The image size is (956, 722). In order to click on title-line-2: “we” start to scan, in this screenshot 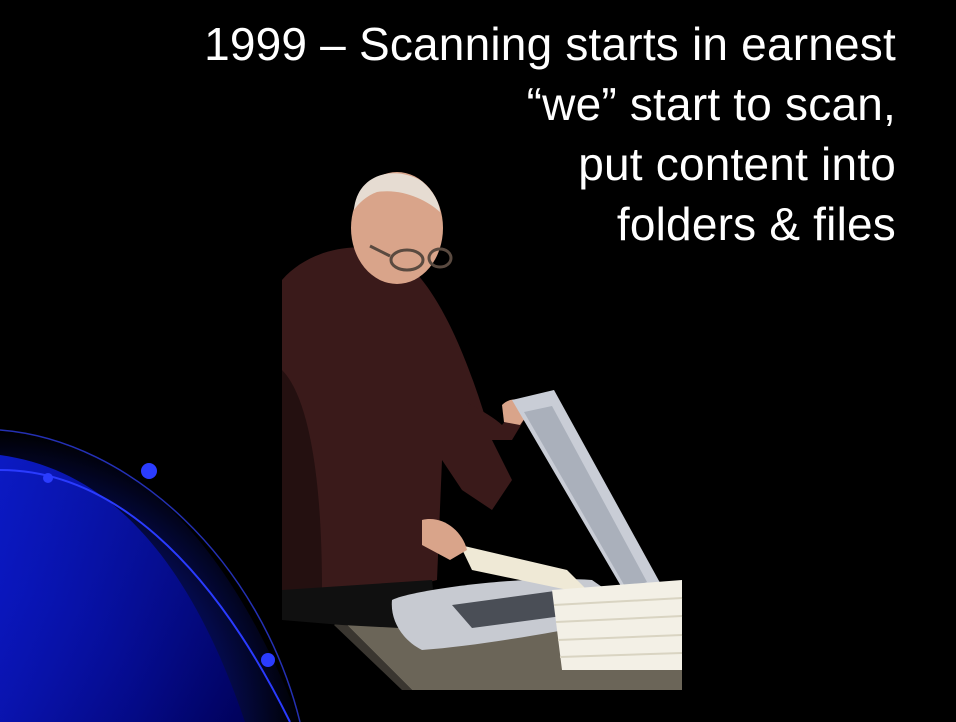, I will do `click(711, 104)`.